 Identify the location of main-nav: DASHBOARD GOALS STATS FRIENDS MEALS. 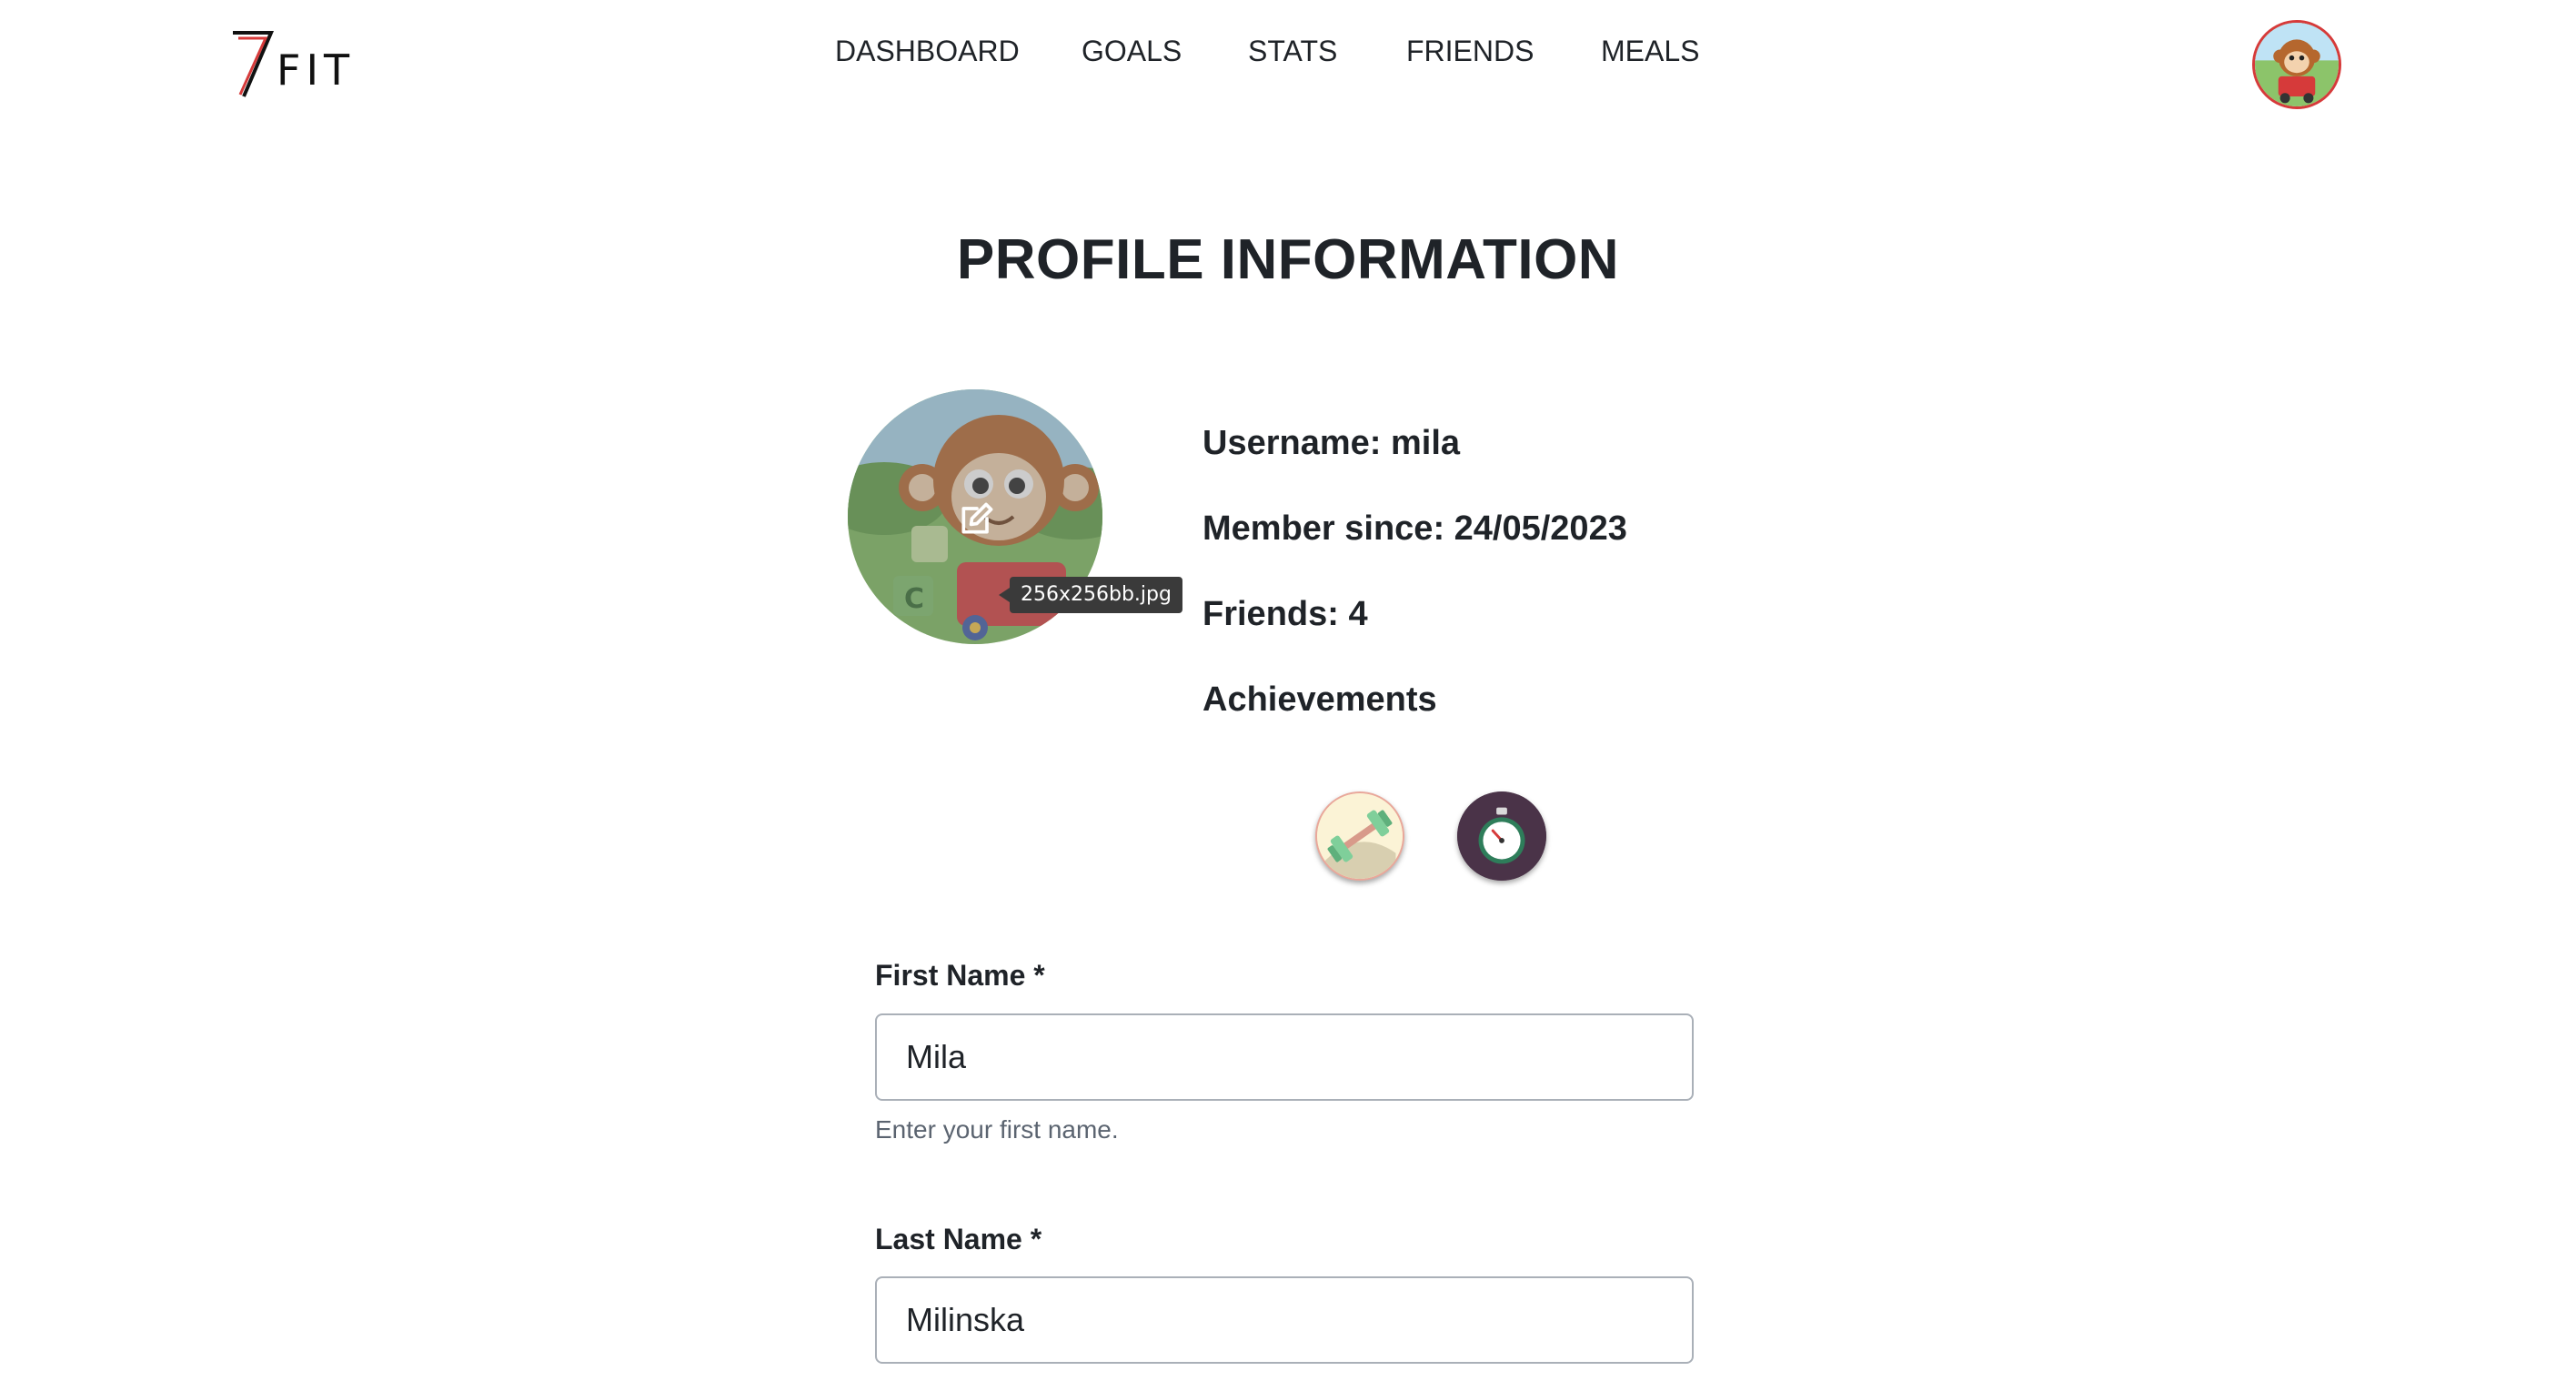
(1288, 51).